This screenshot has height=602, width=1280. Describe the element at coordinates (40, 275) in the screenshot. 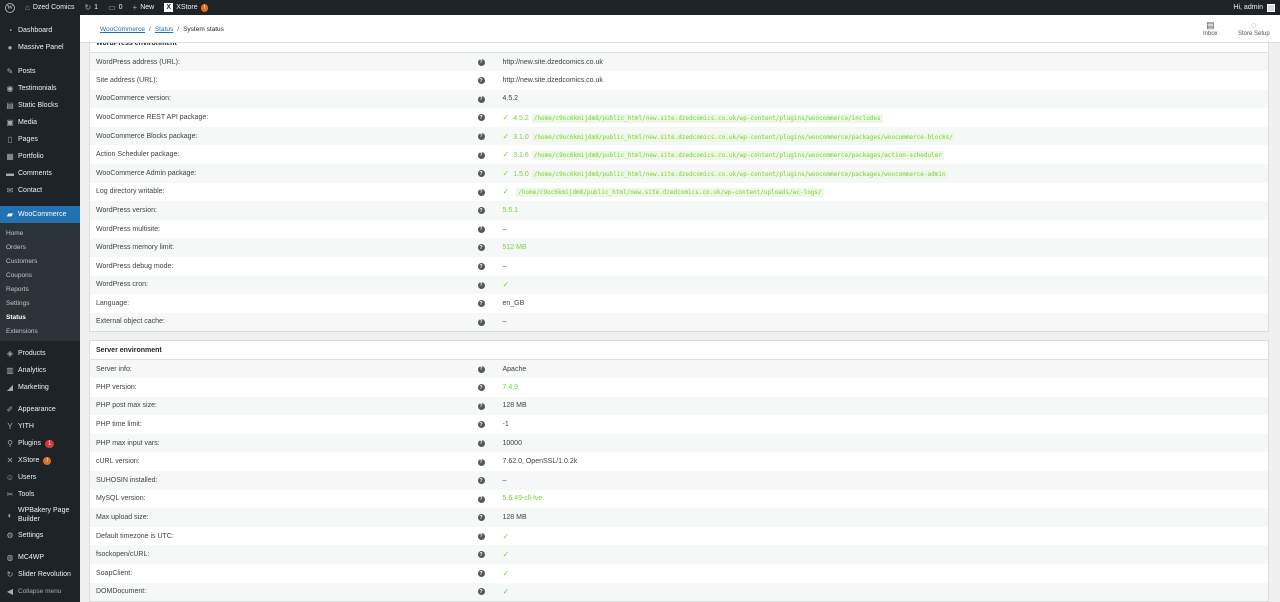

I see `submenu-coupons: Coupons` at that location.